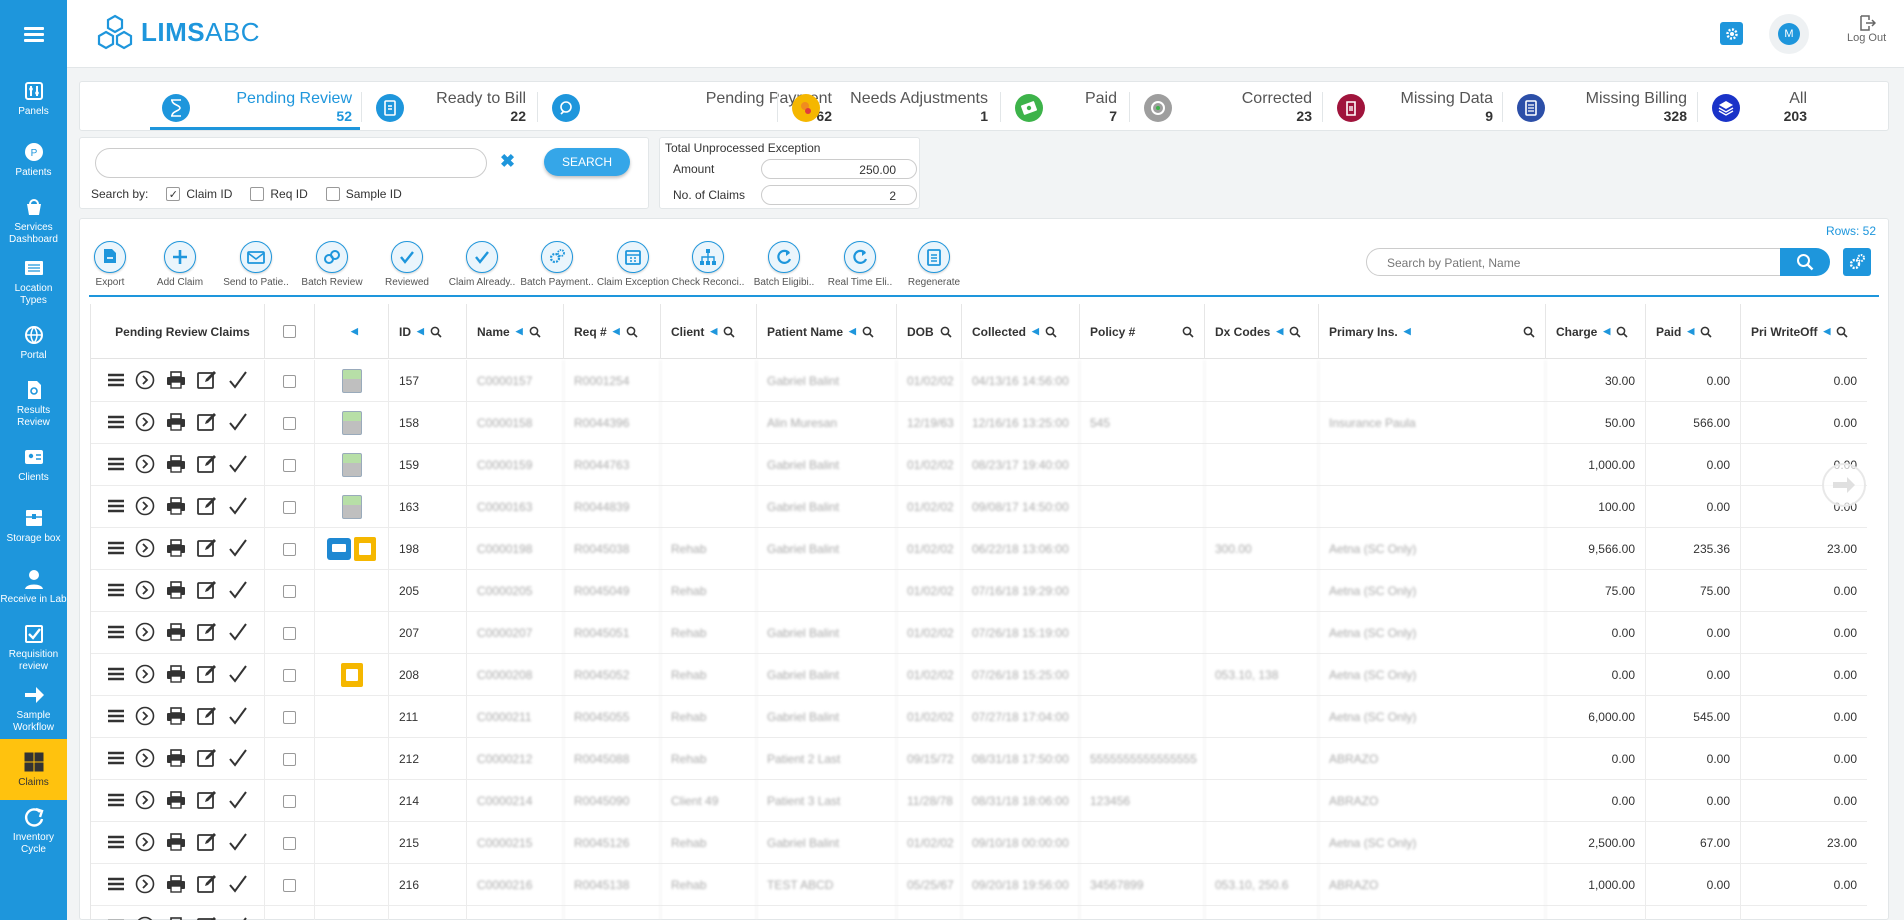 Image resolution: width=1904 pixels, height=920 pixels. What do you see at coordinates (33, 34) in the screenshot?
I see `menu-toggle-button` at bounding box center [33, 34].